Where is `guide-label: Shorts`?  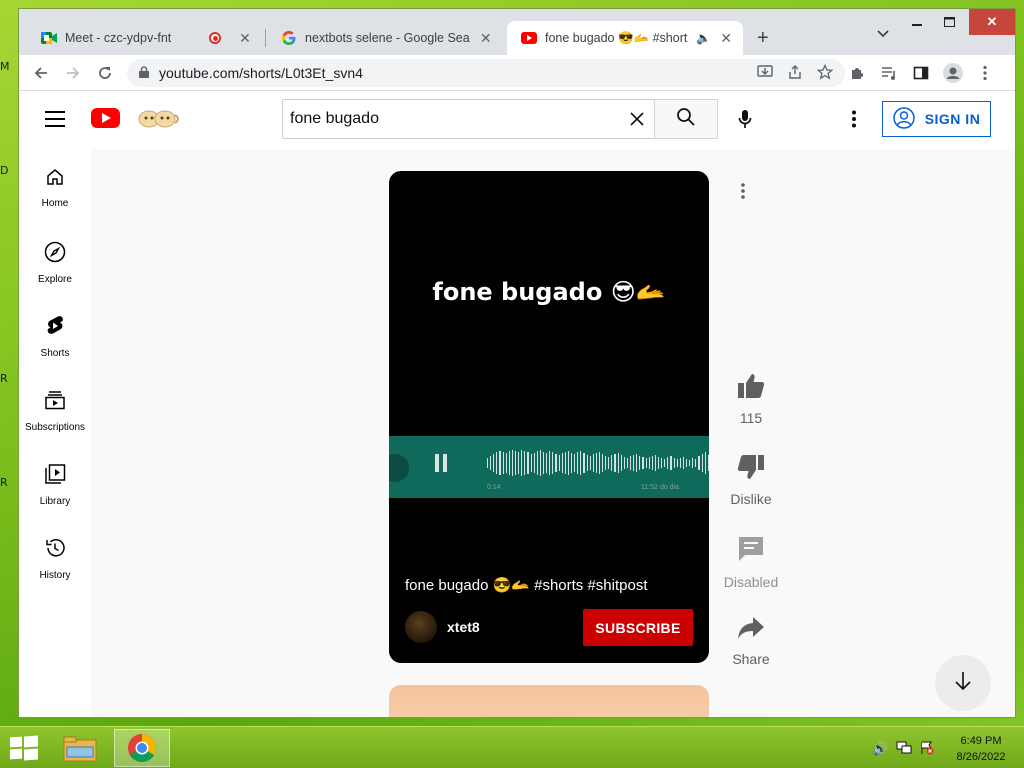 guide-label: Shorts is located at coordinates (55, 353).